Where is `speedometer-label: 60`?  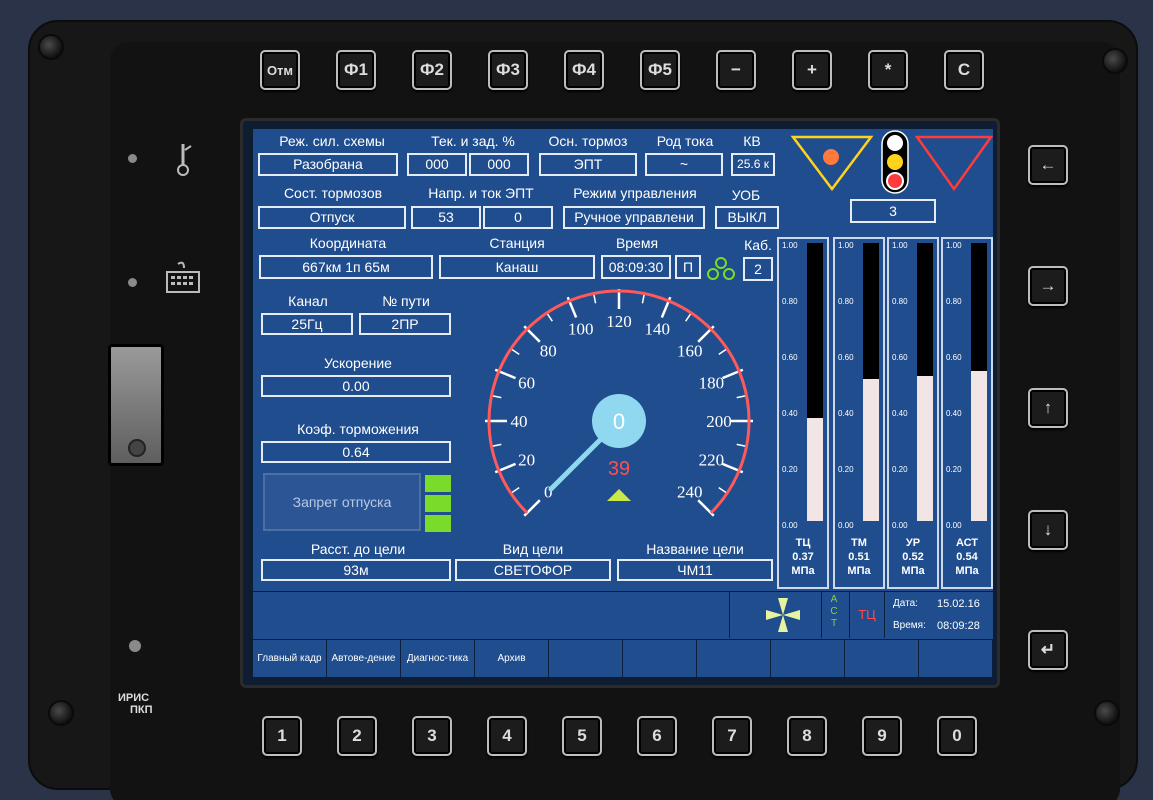 speedometer-label: 60 is located at coordinates (526, 383).